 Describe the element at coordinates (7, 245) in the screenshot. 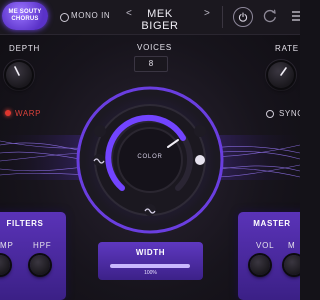

I see `lpf-label: MP` at that location.